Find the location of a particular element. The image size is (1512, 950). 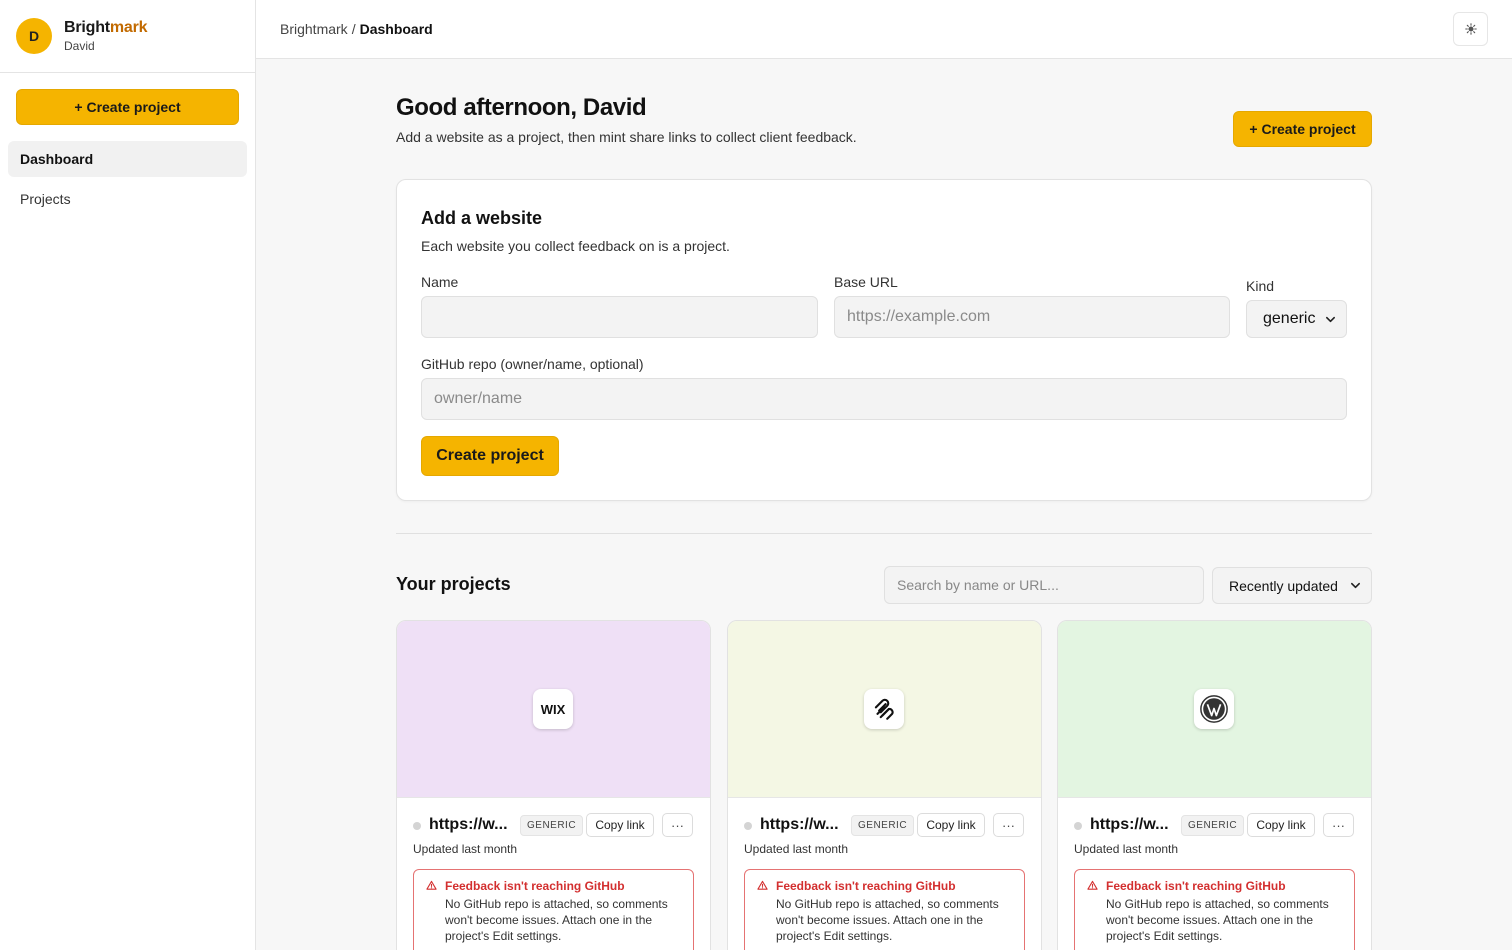

topbar: Brightmark / Dashboard is located at coordinates (884, 29).